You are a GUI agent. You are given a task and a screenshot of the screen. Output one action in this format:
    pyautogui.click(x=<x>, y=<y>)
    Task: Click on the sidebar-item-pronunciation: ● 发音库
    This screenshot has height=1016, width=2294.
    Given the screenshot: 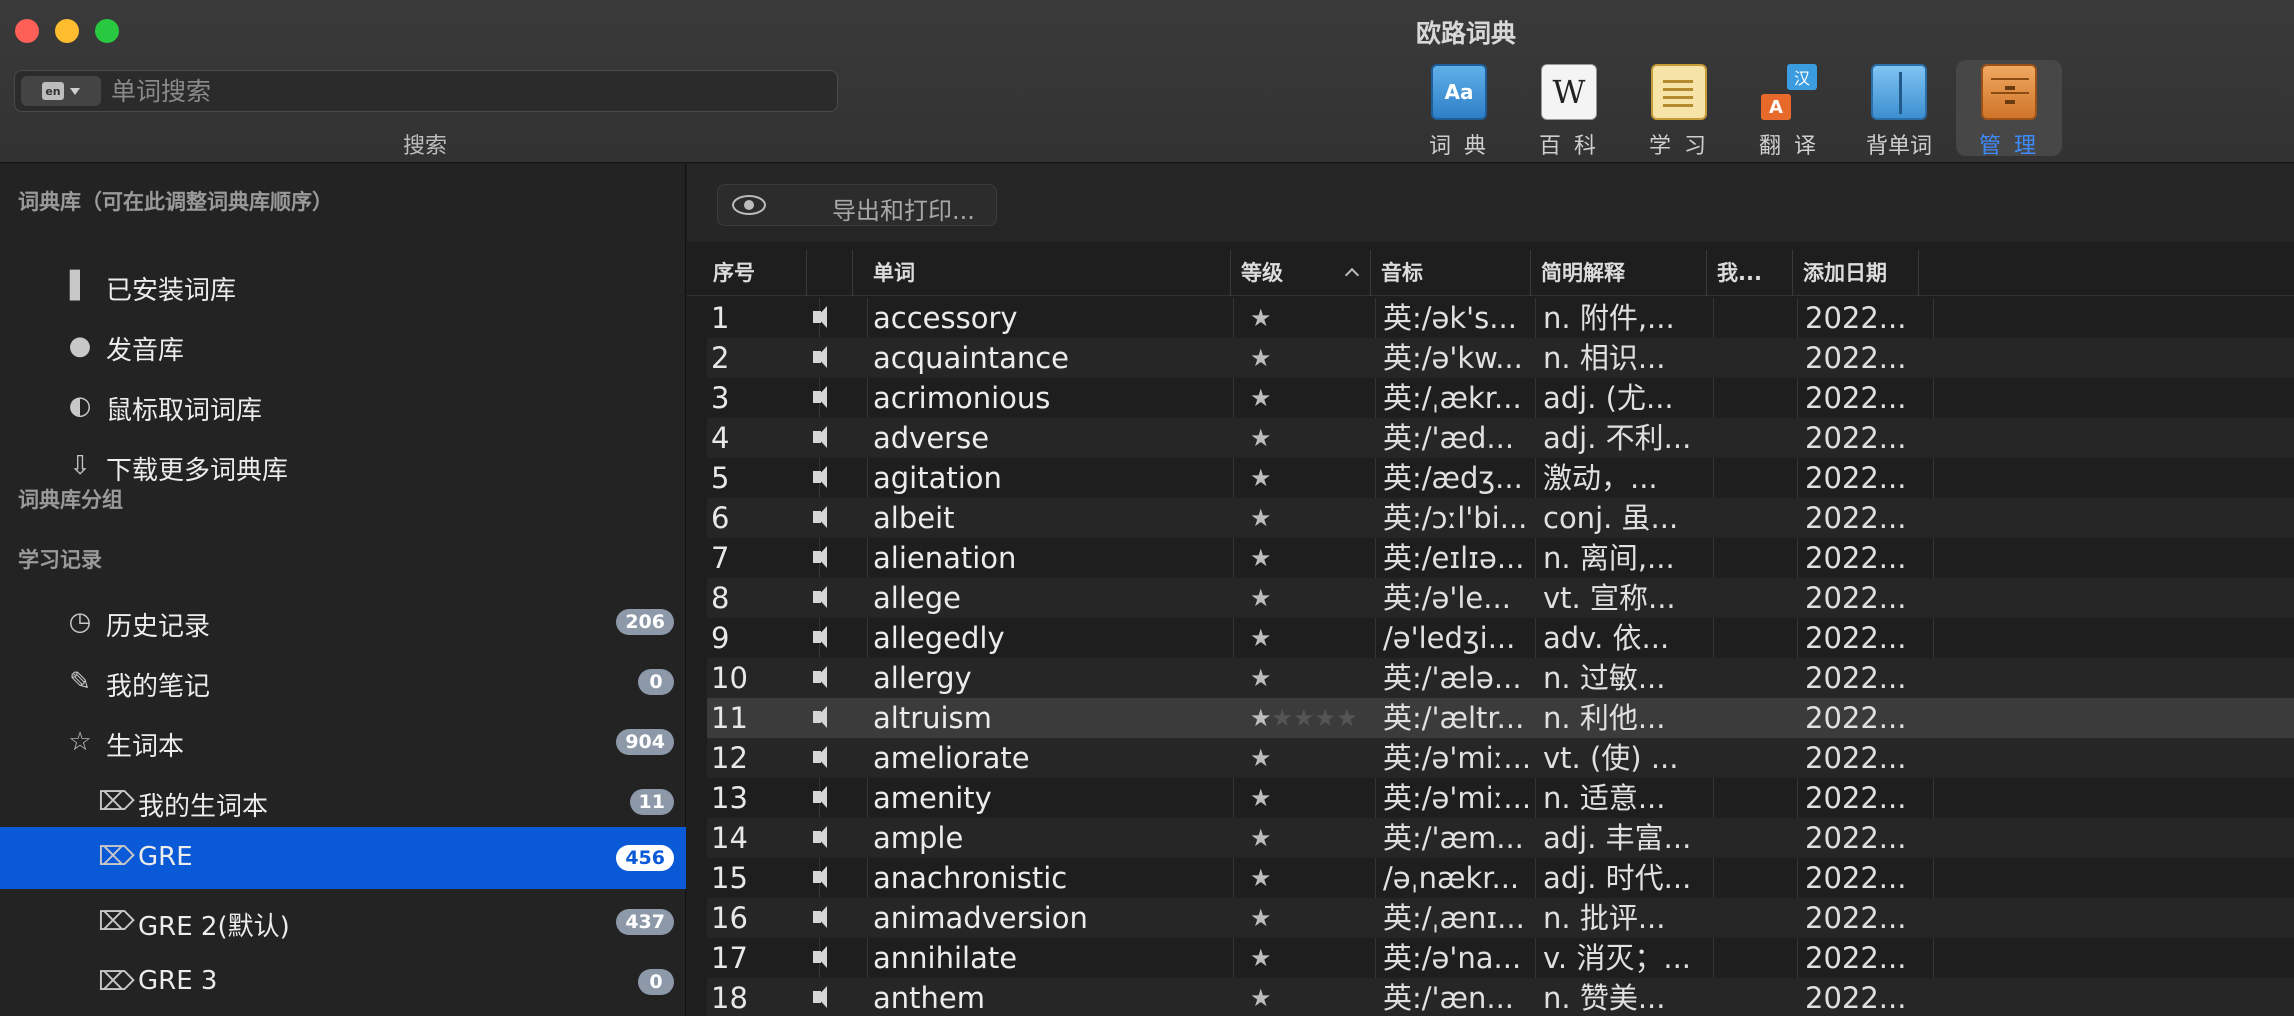 What is the action you would take?
    pyautogui.click(x=343, y=346)
    